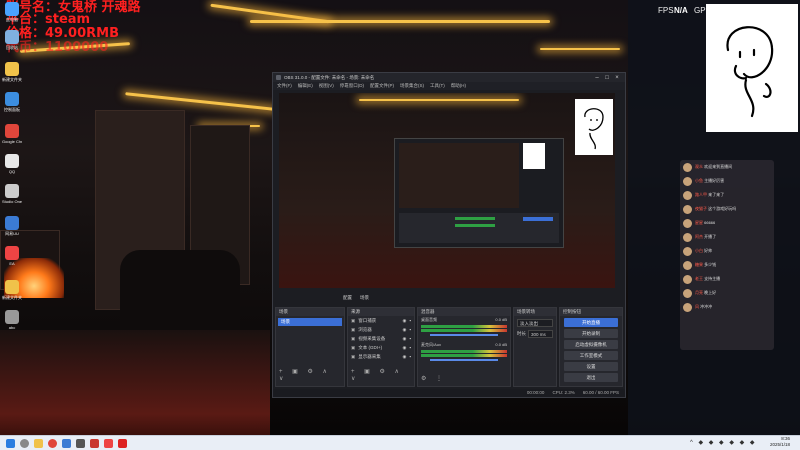 Image resolution: width=800 pixels, height=450 pixels. I want to click on edge-icon, so click(66, 443).